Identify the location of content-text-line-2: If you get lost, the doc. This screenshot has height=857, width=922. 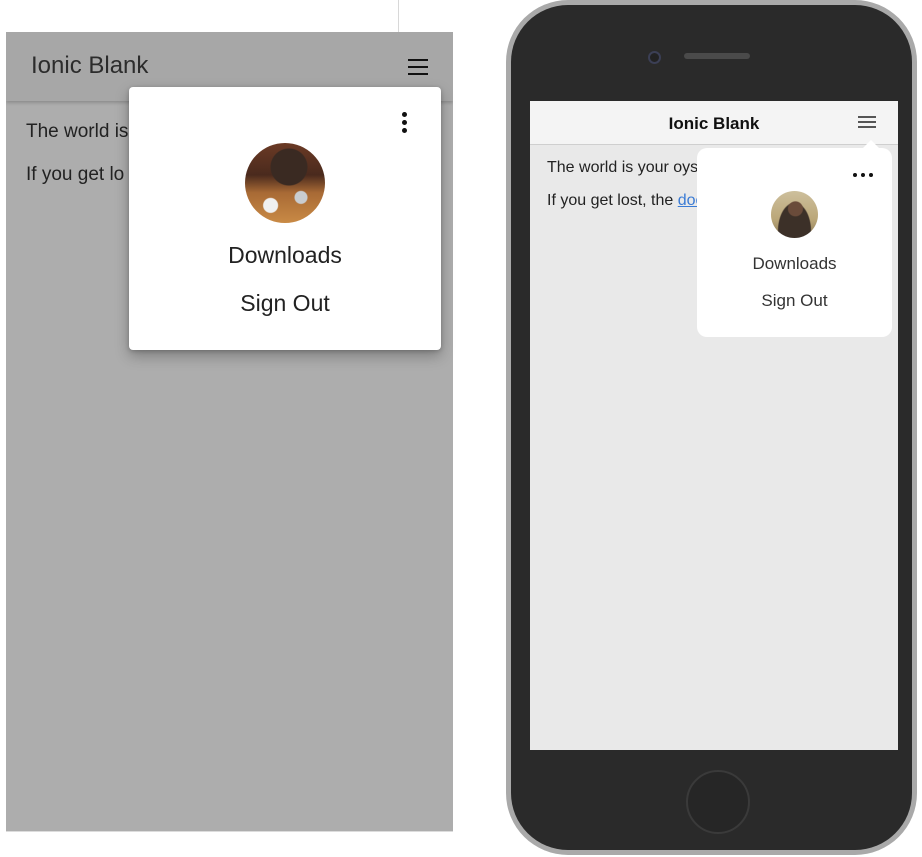
(625, 201).